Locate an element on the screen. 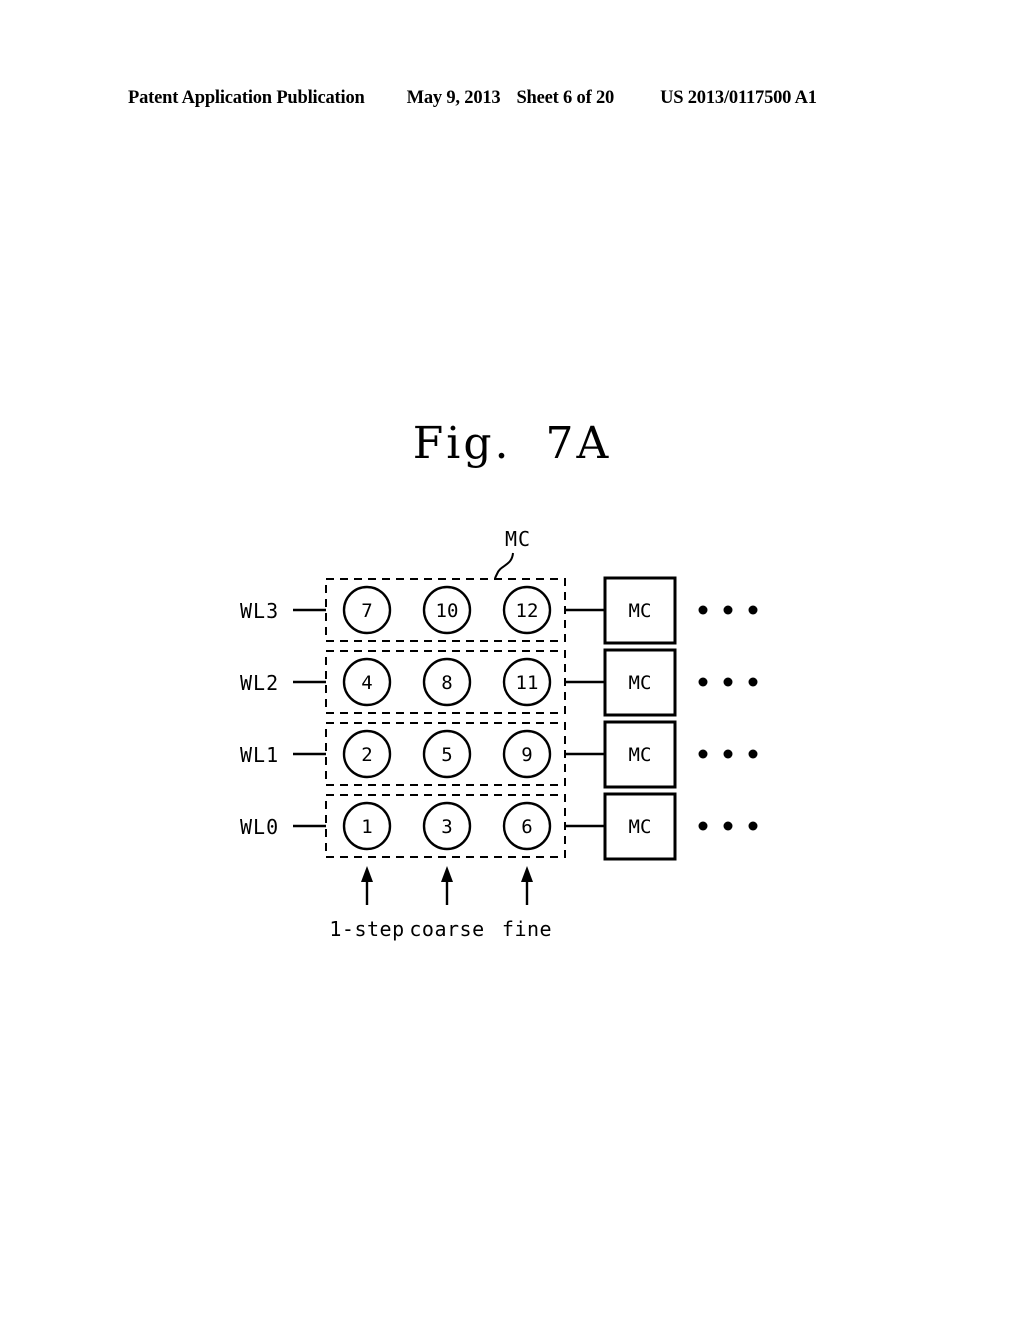 This screenshot has width=1024, height=1320. table-row: WL3 7 10 12 MC is located at coordinates (499, 610).